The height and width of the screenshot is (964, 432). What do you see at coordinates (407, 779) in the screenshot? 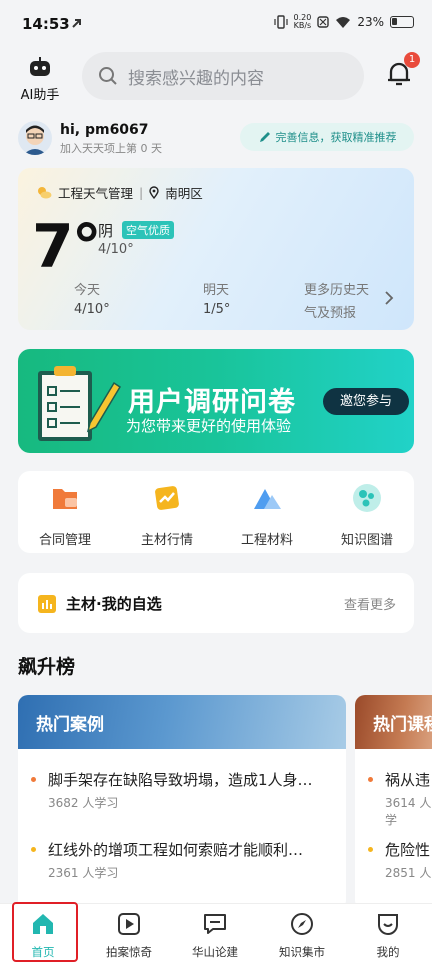
I see `list-item: 祸从违` at bounding box center [407, 779].